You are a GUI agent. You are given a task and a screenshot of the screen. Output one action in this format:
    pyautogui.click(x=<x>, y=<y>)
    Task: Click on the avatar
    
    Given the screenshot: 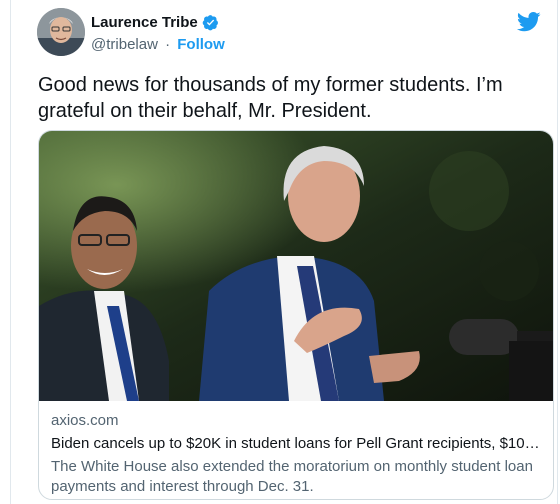 What is the action you would take?
    pyautogui.click(x=61, y=32)
    